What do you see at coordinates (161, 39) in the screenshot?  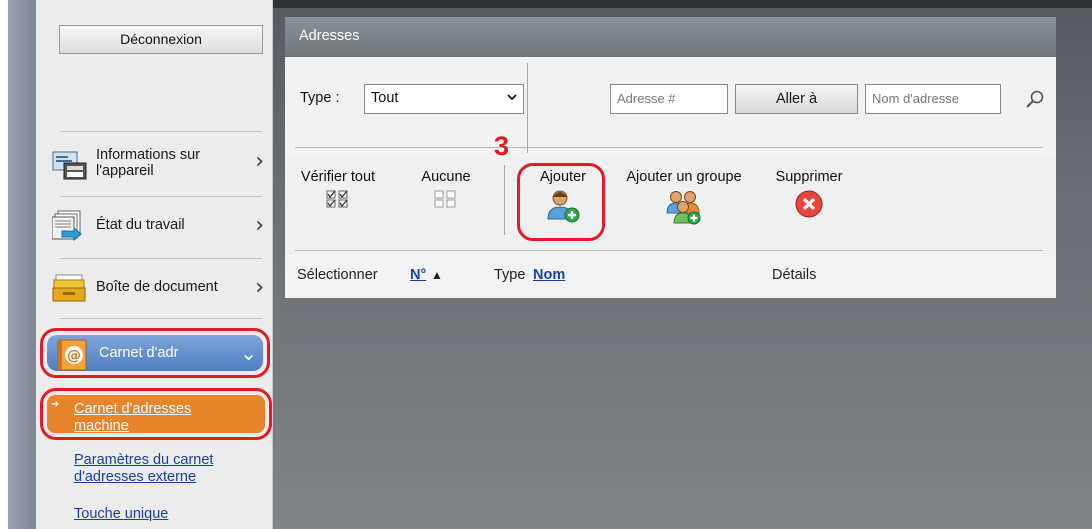 I see `logout-button: Déconnexion` at bounding box center [161, 39].